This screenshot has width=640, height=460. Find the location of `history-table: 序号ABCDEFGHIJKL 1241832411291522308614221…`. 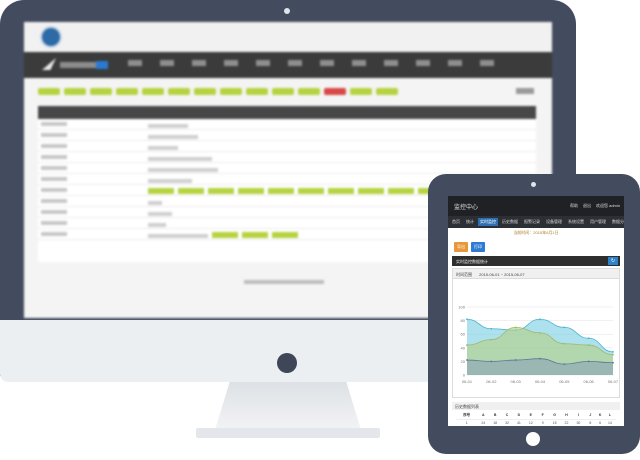

history-table: 序号ABCDEFGHIJKL 1241832411291522308614221… is located at coordinates (536, 419).